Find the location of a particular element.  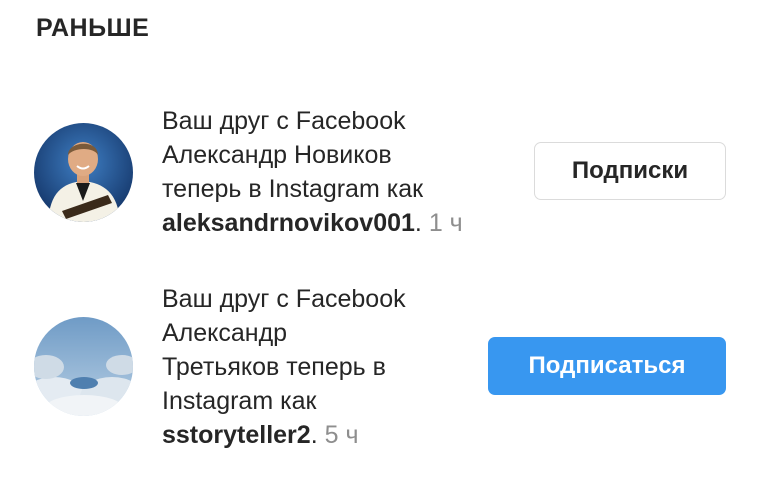

sky-clouds-avatar-icon is located at coordinates (83, 366).